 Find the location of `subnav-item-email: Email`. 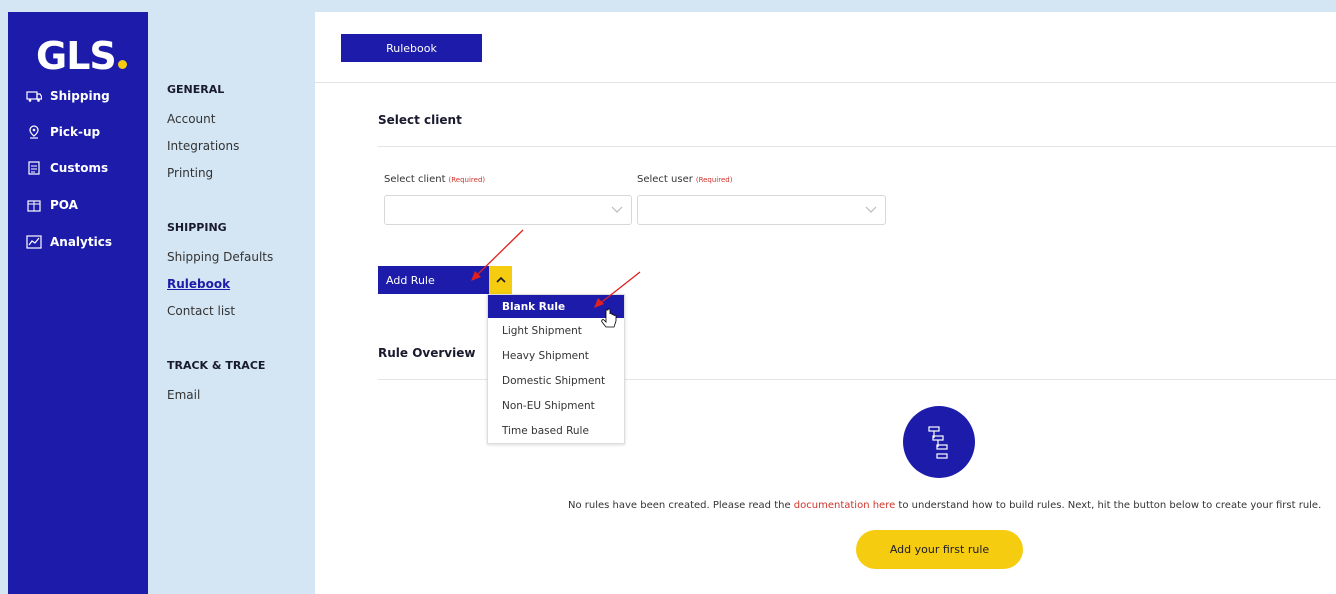

subnav-item-email: Email is located at coordinates (183, 395).